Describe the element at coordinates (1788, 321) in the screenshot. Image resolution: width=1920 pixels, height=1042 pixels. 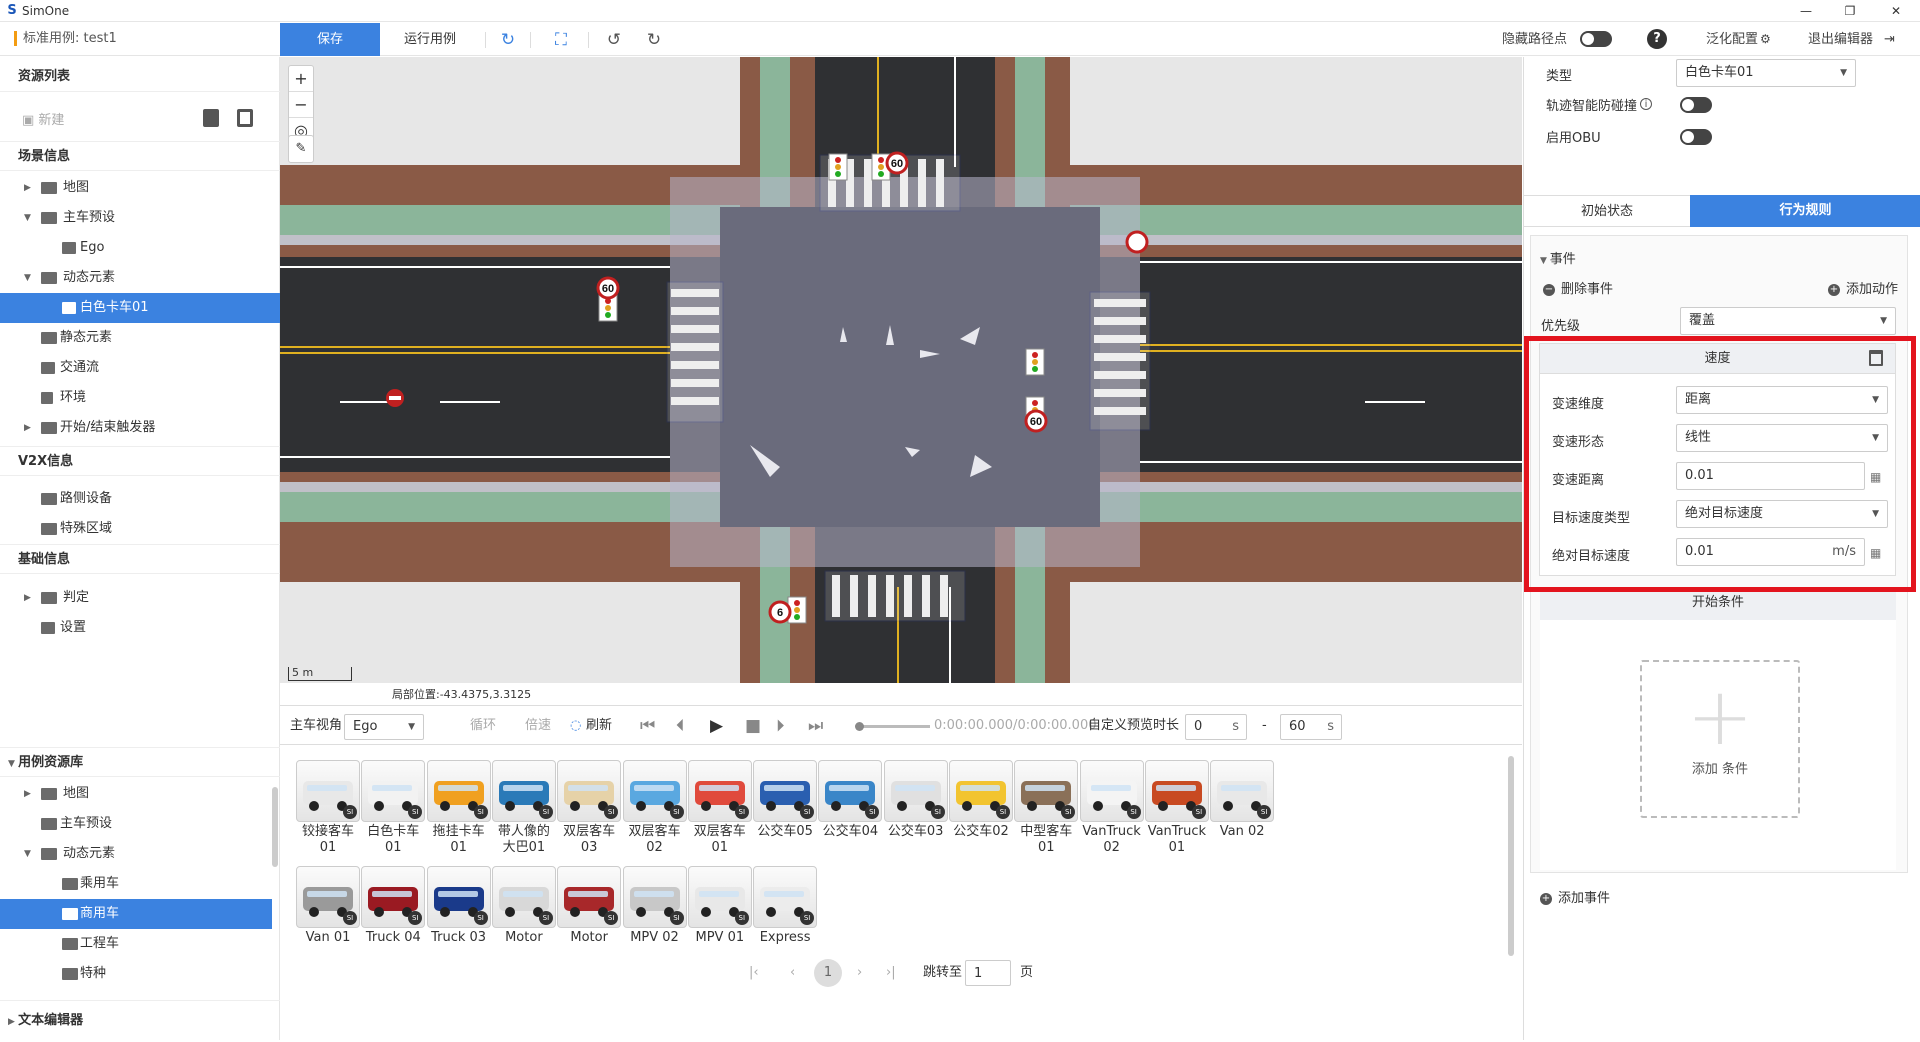
I see `priority-select: 覆盖 ▼` at that location.